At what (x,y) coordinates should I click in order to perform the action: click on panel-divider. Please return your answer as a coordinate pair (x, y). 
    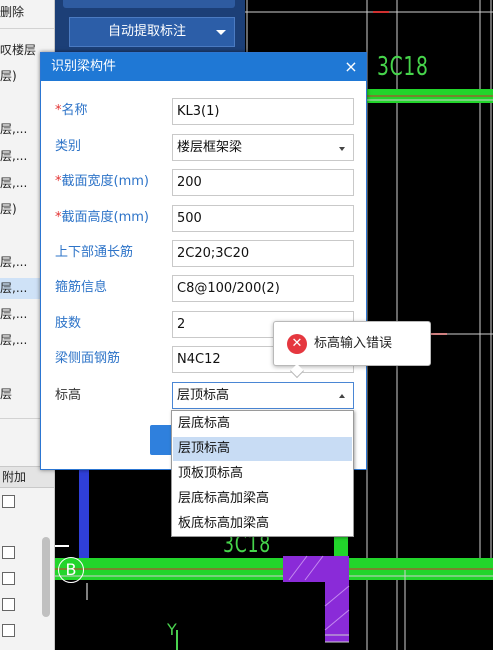
    Looking at the image, I should click on (27, 28).